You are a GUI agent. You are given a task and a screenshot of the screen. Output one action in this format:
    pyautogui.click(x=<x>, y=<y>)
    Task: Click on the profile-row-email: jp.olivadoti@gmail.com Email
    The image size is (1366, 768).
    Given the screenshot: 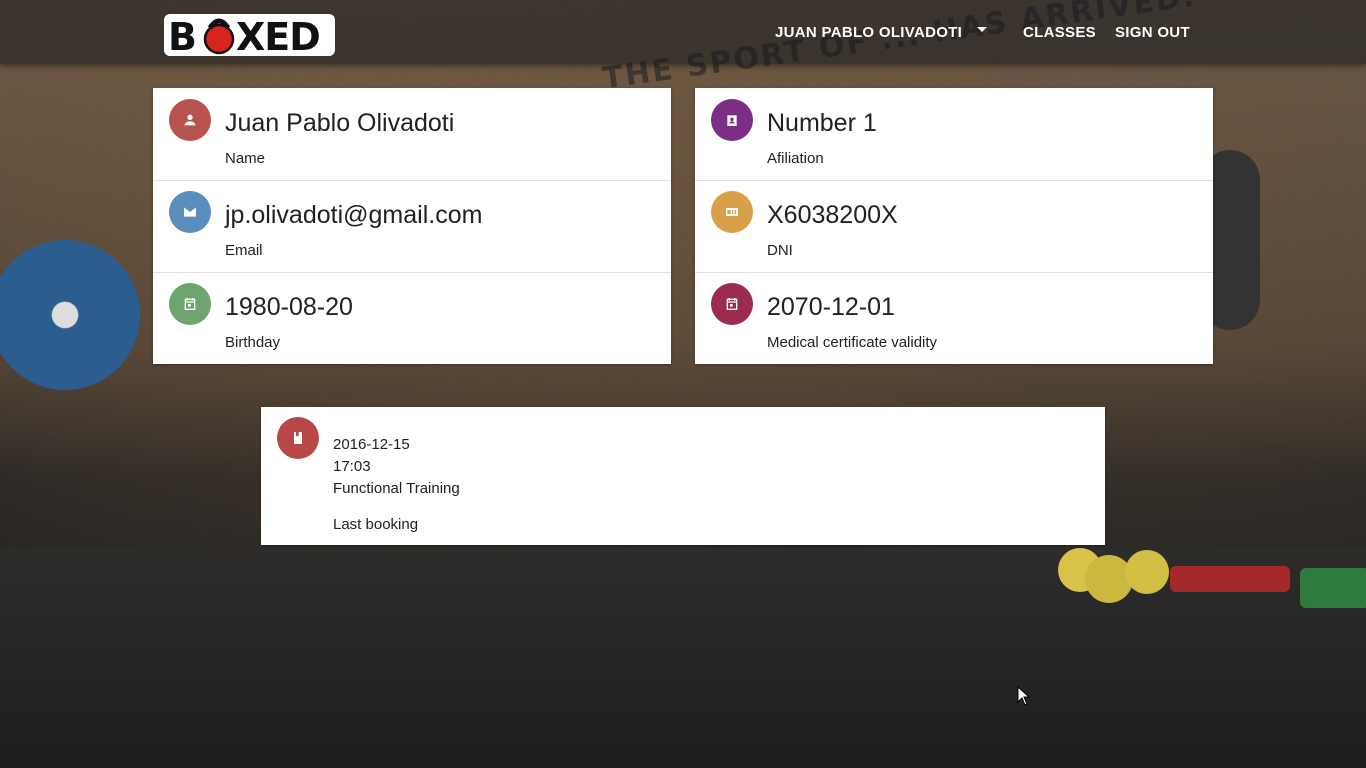 What is the action you would take?
    pyautogui.click(x=412, y=226)
    